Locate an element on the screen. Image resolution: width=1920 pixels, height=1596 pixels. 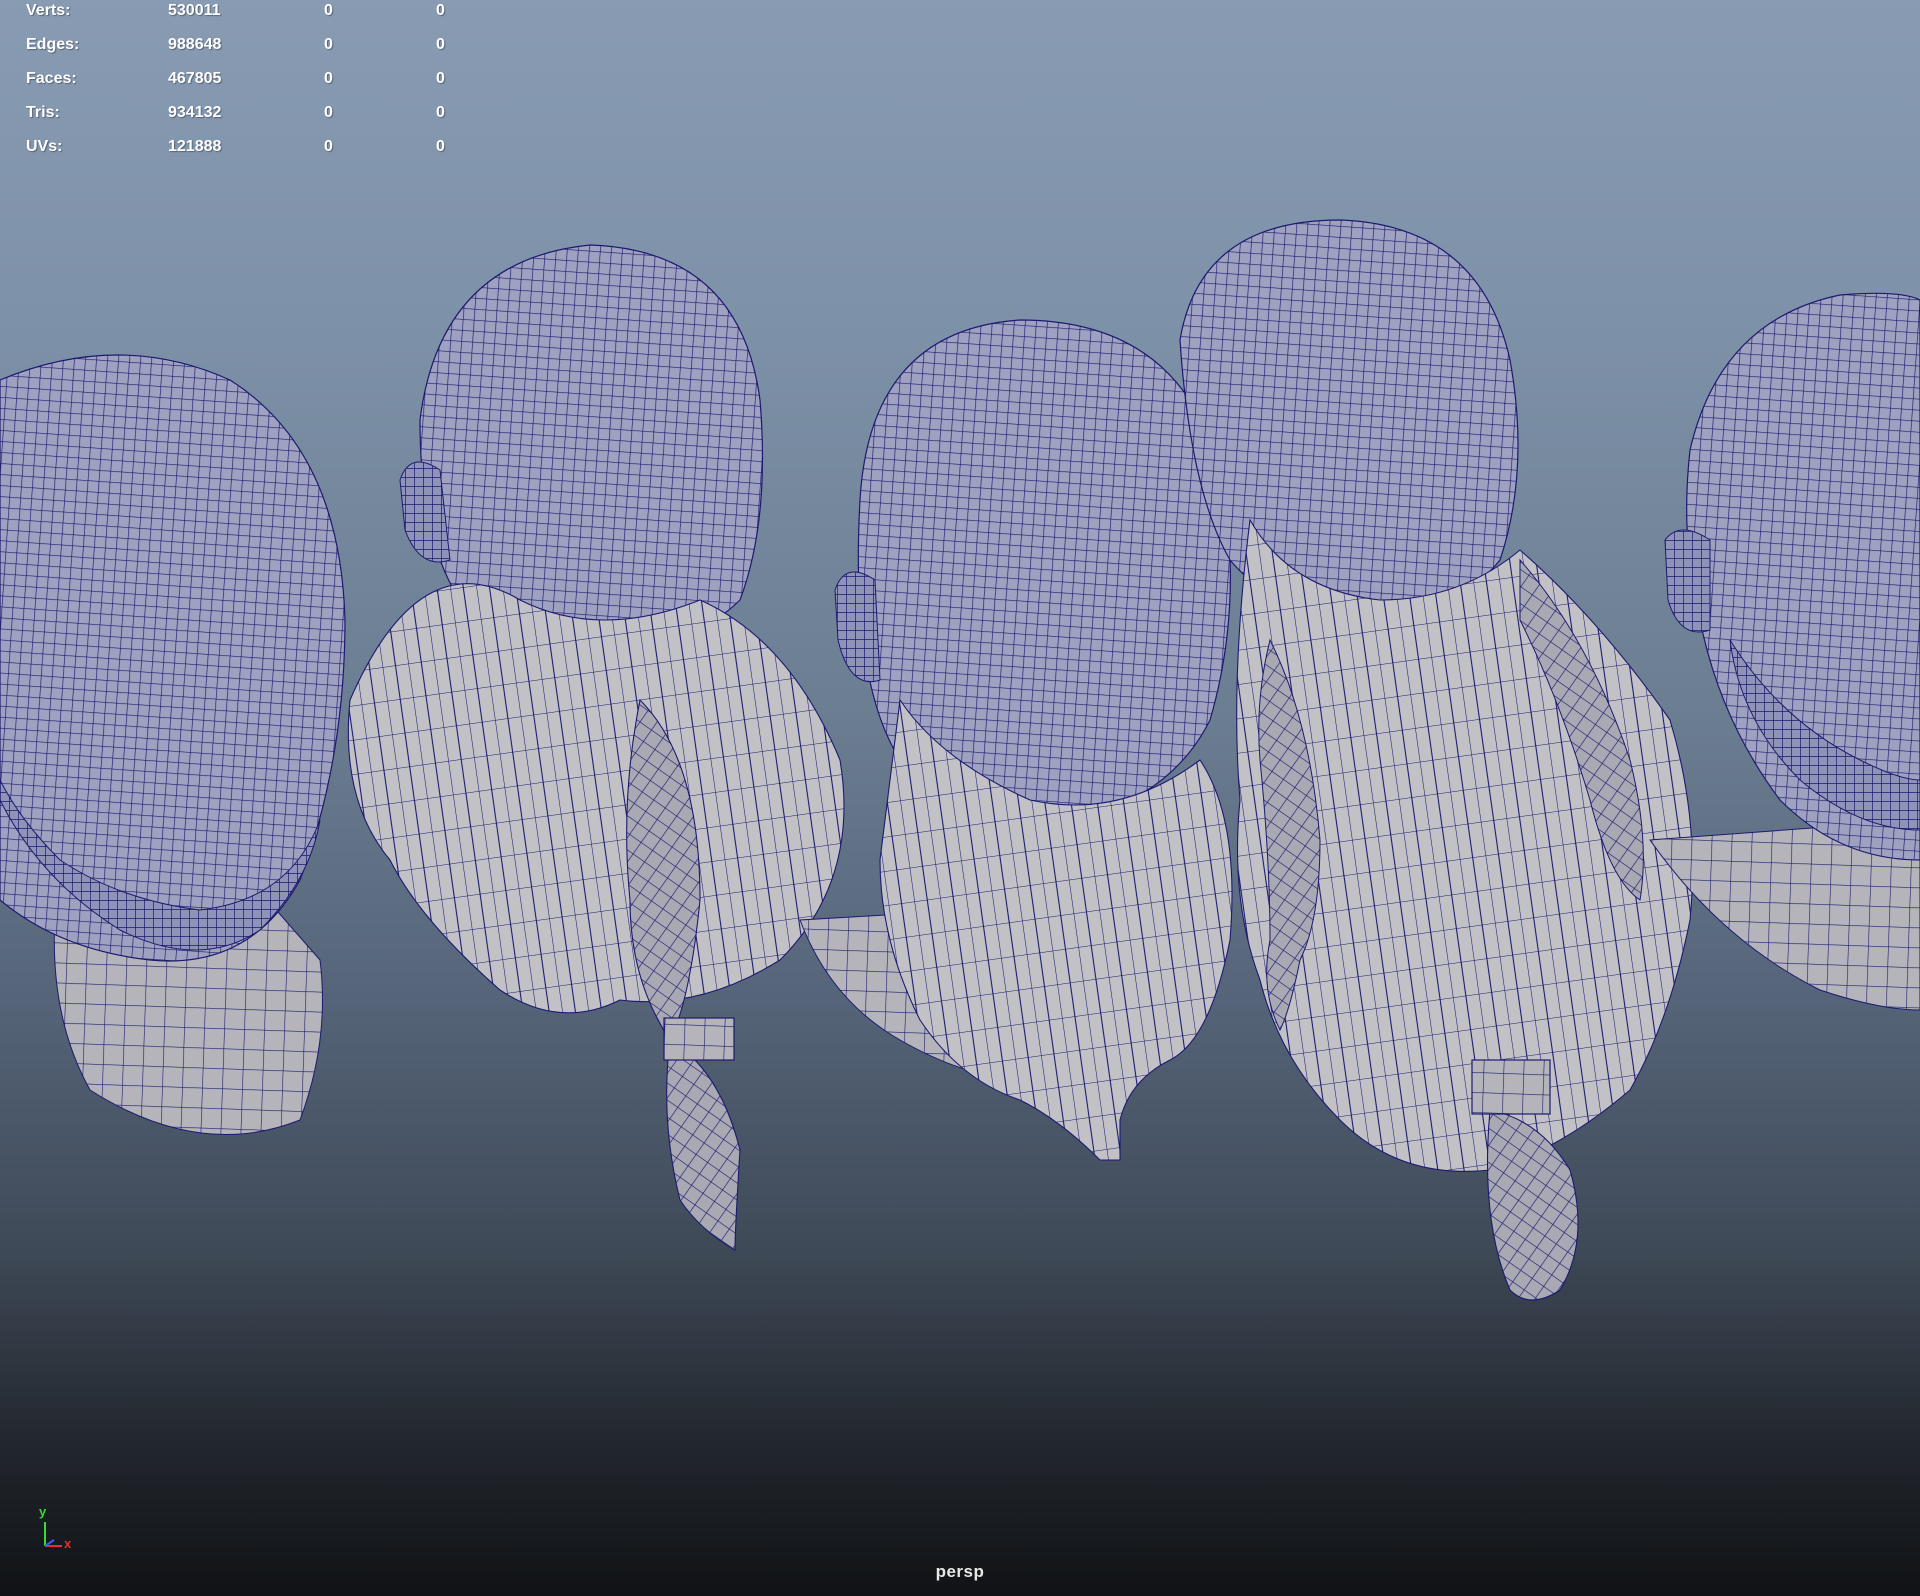
hud-value-object: 121888 is located at coordinates (195, 146).